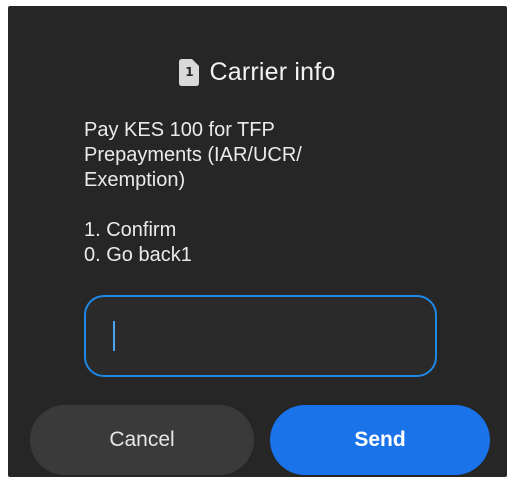 The width and height of the screenshot is (515, 483). What do you see at coordinates (193, 155) in the screenshot?
I see `message-line: Prepayments (IAR/UCR/` at bounding box center [193, 155].